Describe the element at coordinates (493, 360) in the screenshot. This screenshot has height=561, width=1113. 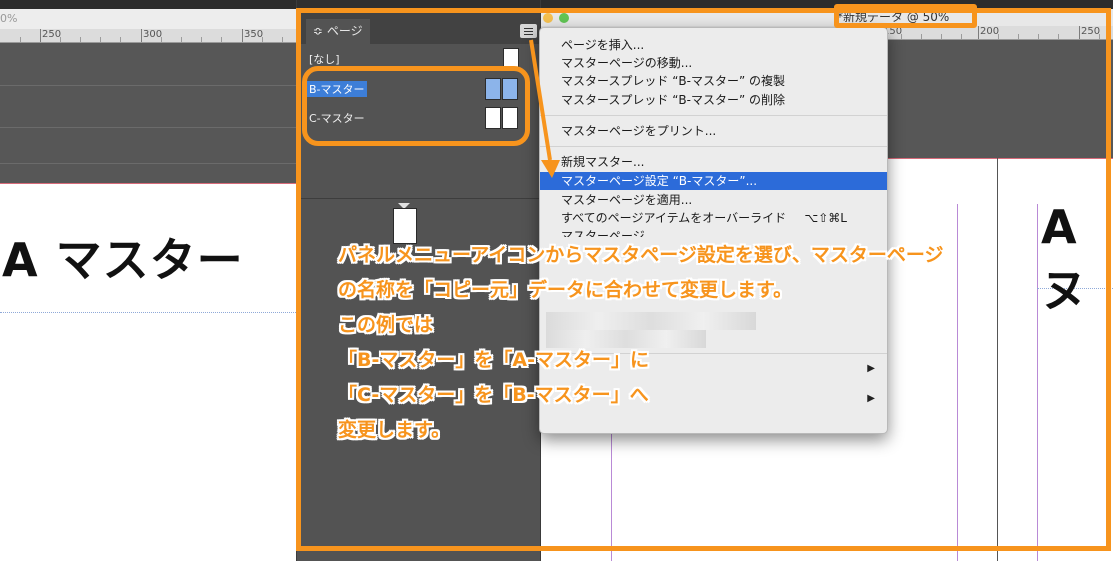
I see `annotation-line: 「B-マスター」を「A-マスター」に` at that location.